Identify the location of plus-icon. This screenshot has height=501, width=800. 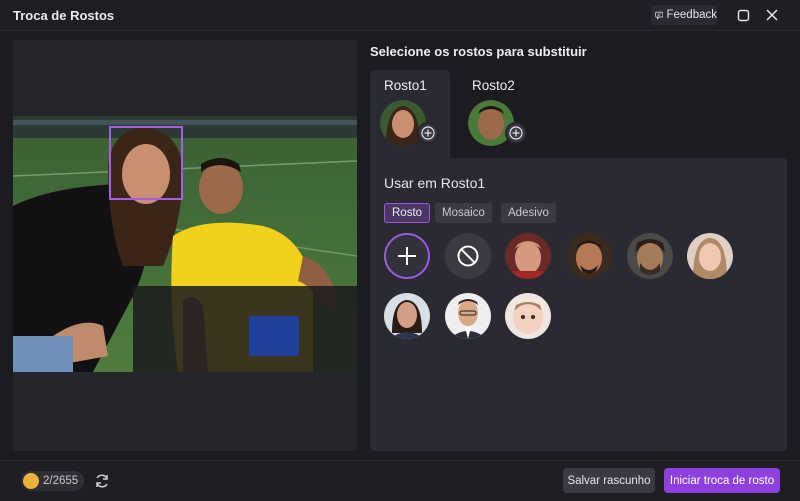
(407, 256).